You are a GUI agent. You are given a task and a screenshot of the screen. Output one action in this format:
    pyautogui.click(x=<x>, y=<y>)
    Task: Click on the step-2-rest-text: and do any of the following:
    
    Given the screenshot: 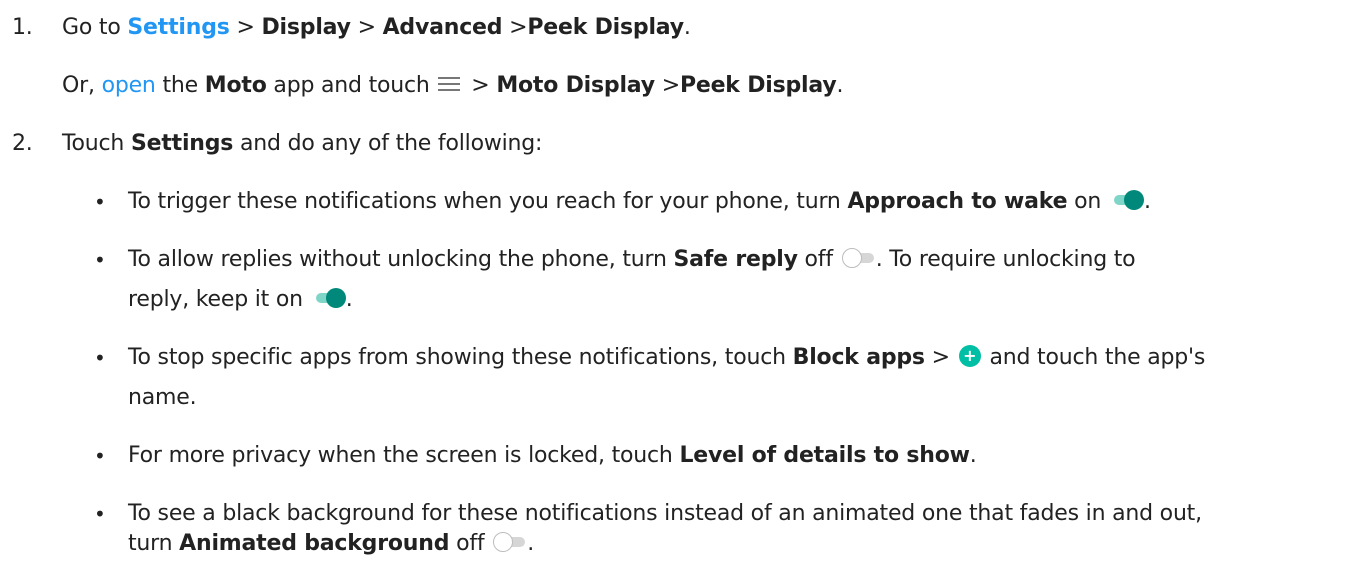 What is the action you would take?
    pyautogui.click(x=391, y=143)
    